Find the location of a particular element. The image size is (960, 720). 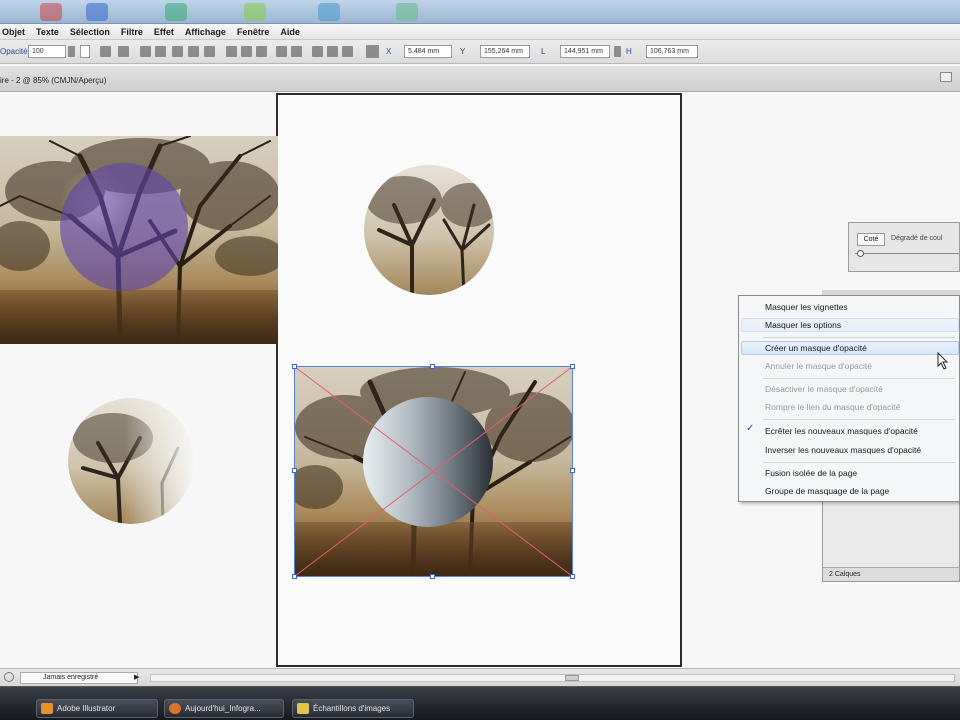

save-status: Jamais enregistré is located at coordinates (79, 678).